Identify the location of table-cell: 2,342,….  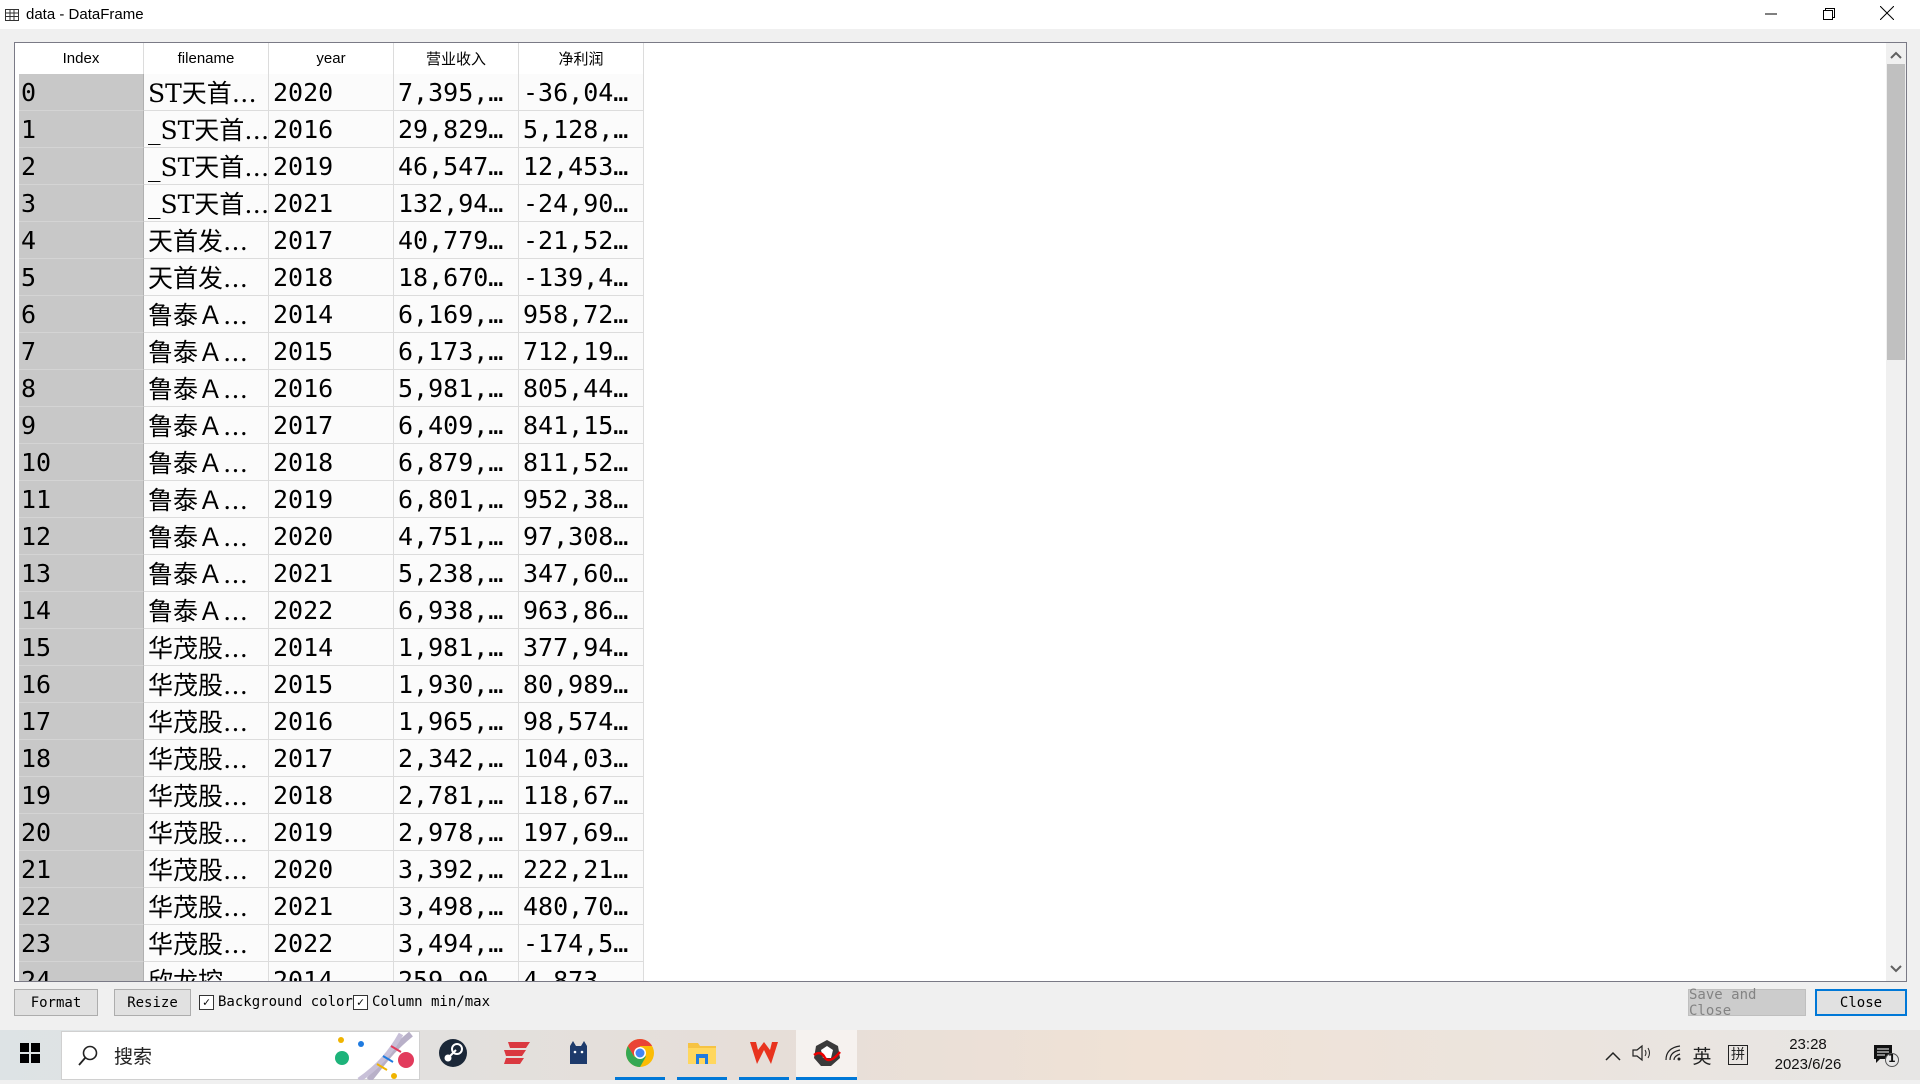
(456, 758).